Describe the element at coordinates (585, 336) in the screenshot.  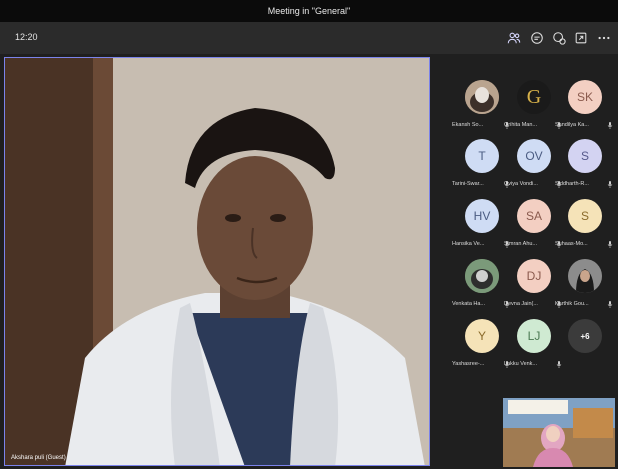
I see `more-participants-button: +6` at that location.